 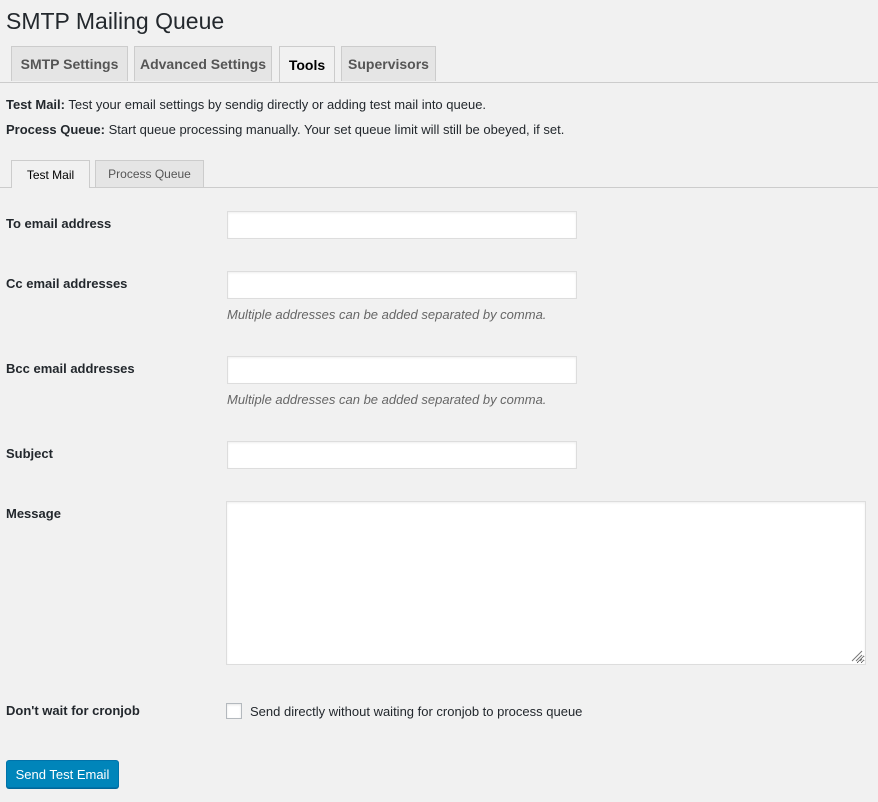 I want to click on resize-grip-icon, so click(x=856, y=655).